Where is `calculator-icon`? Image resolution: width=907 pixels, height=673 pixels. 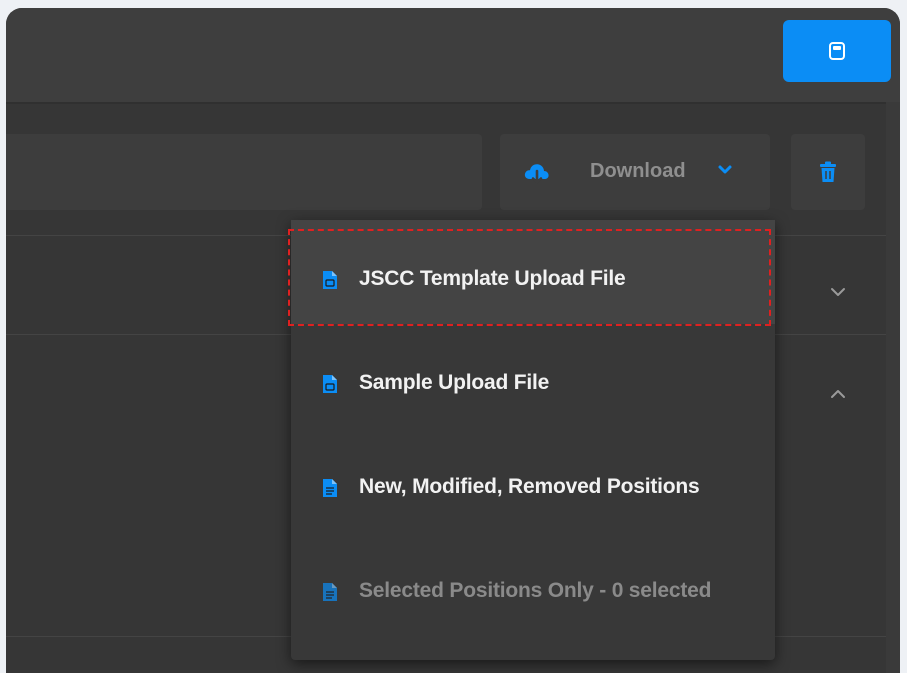
calculator-icon is located at coordinates (837, 51).